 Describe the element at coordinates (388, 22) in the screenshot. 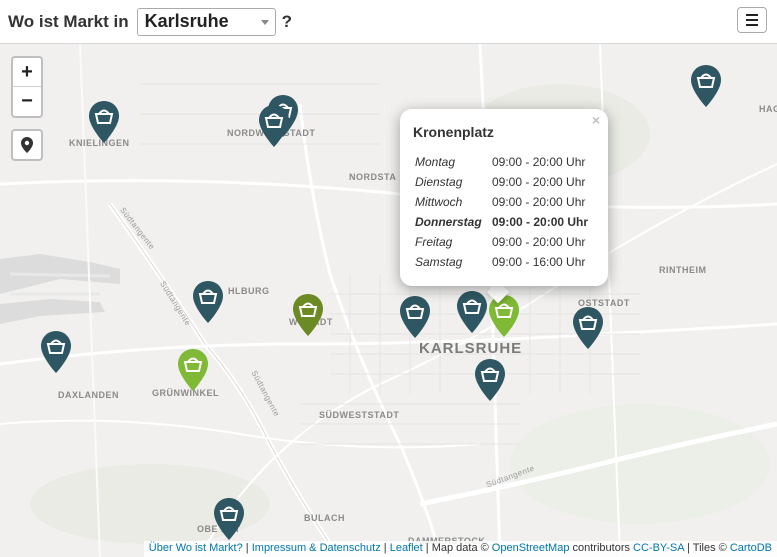

I see `top-bar: Wo ist Markt in Karlsruhe ?` at that location.